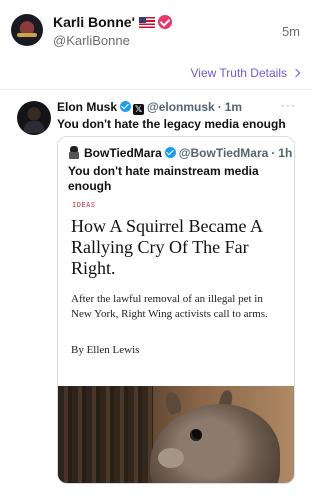 The height and width of the screenshot is (500, 320). What do you see at coordinates (146, 22) in the screenshot?
I see `us-flag-icon` at bounding box center [146, 22].